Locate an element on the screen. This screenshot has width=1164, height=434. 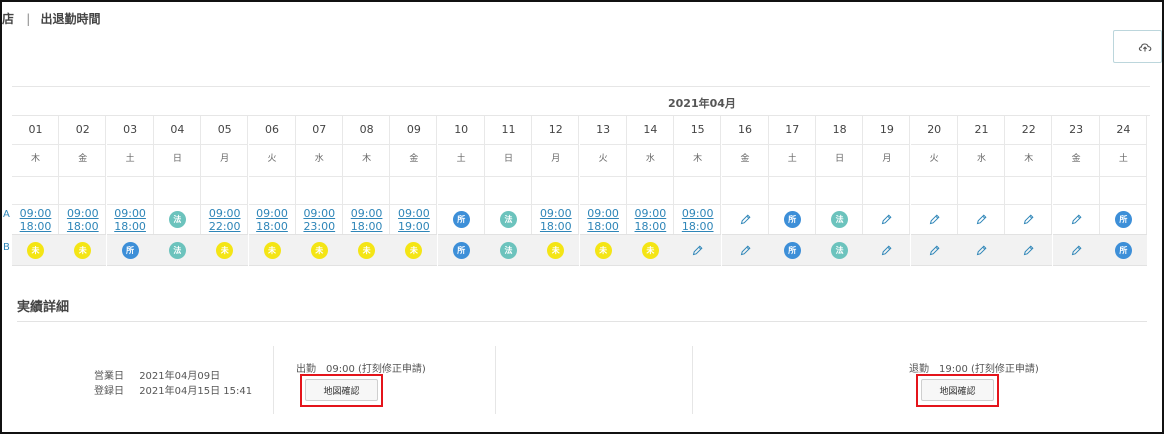
day-number: 22 is located at coordinates (1029, 130).